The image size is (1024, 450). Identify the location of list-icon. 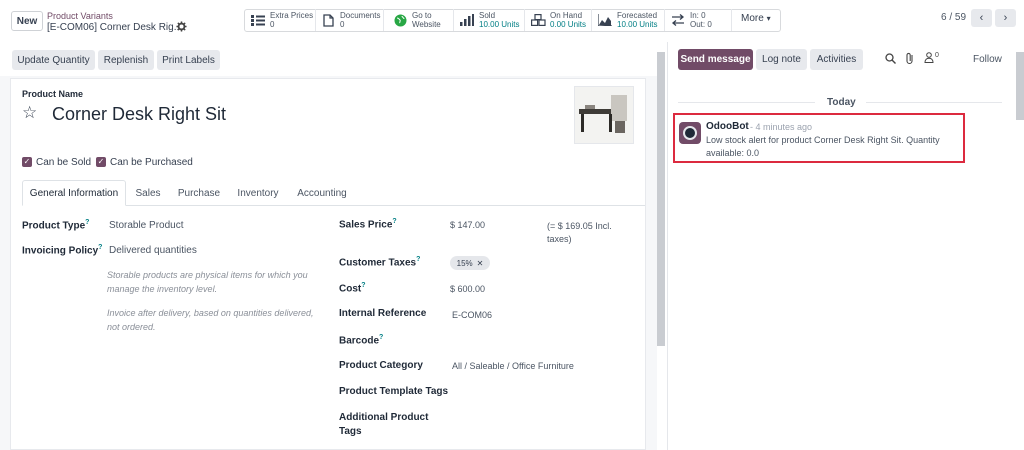
(258, 20).